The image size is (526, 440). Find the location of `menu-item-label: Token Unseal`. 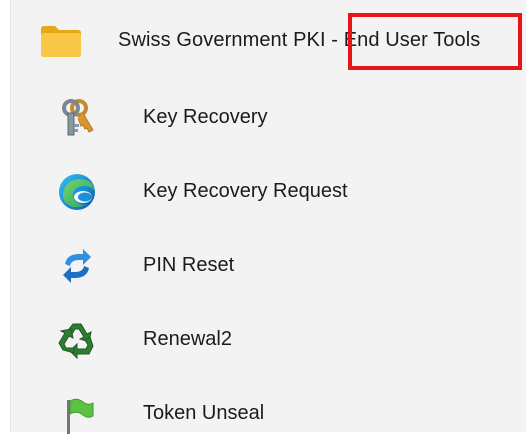

menu-item-label: Token Unseal is located at coordinates (204, 413).